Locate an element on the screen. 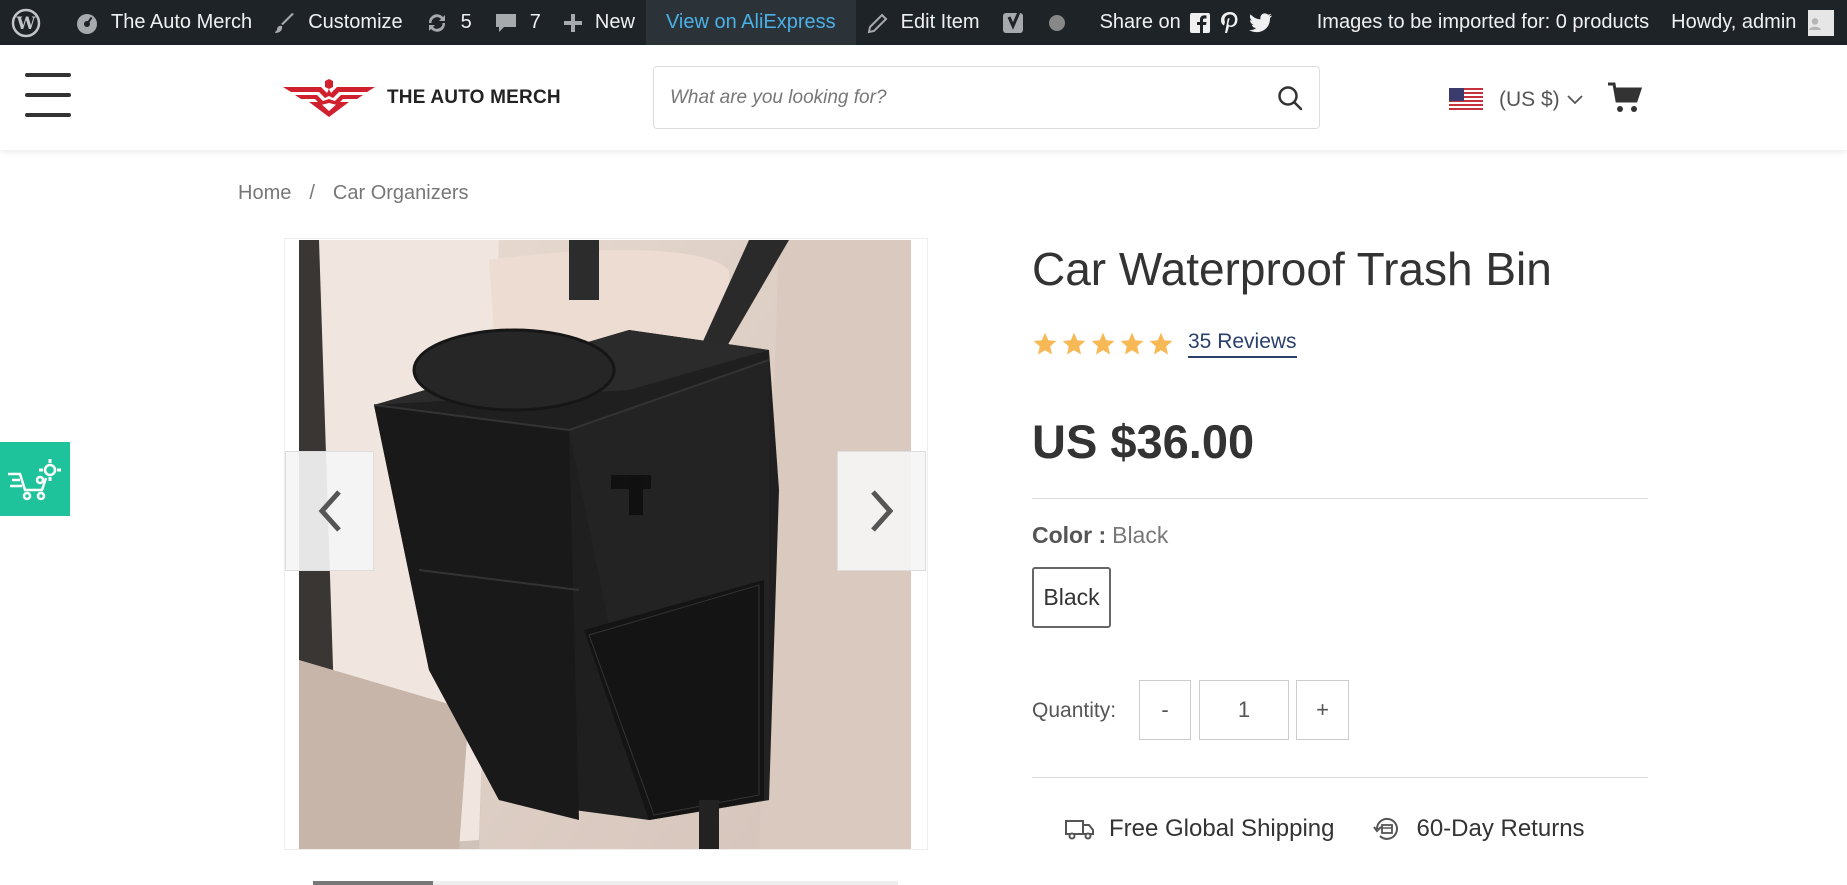 The height and width of the screenshot is (885, 1847). yoast-seo-menu is located at coordinates (1040, 22).